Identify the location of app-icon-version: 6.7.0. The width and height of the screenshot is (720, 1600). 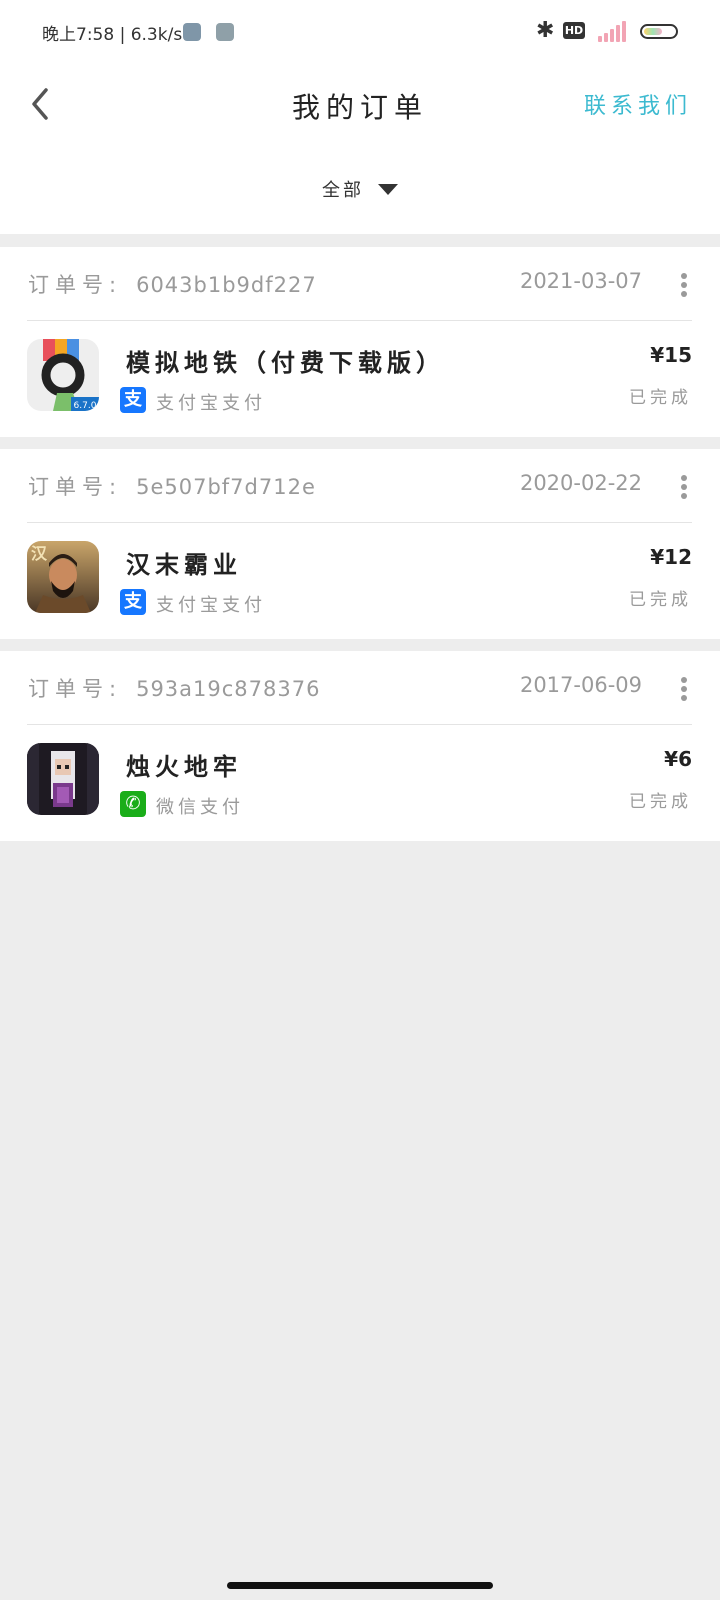
(85, 406).